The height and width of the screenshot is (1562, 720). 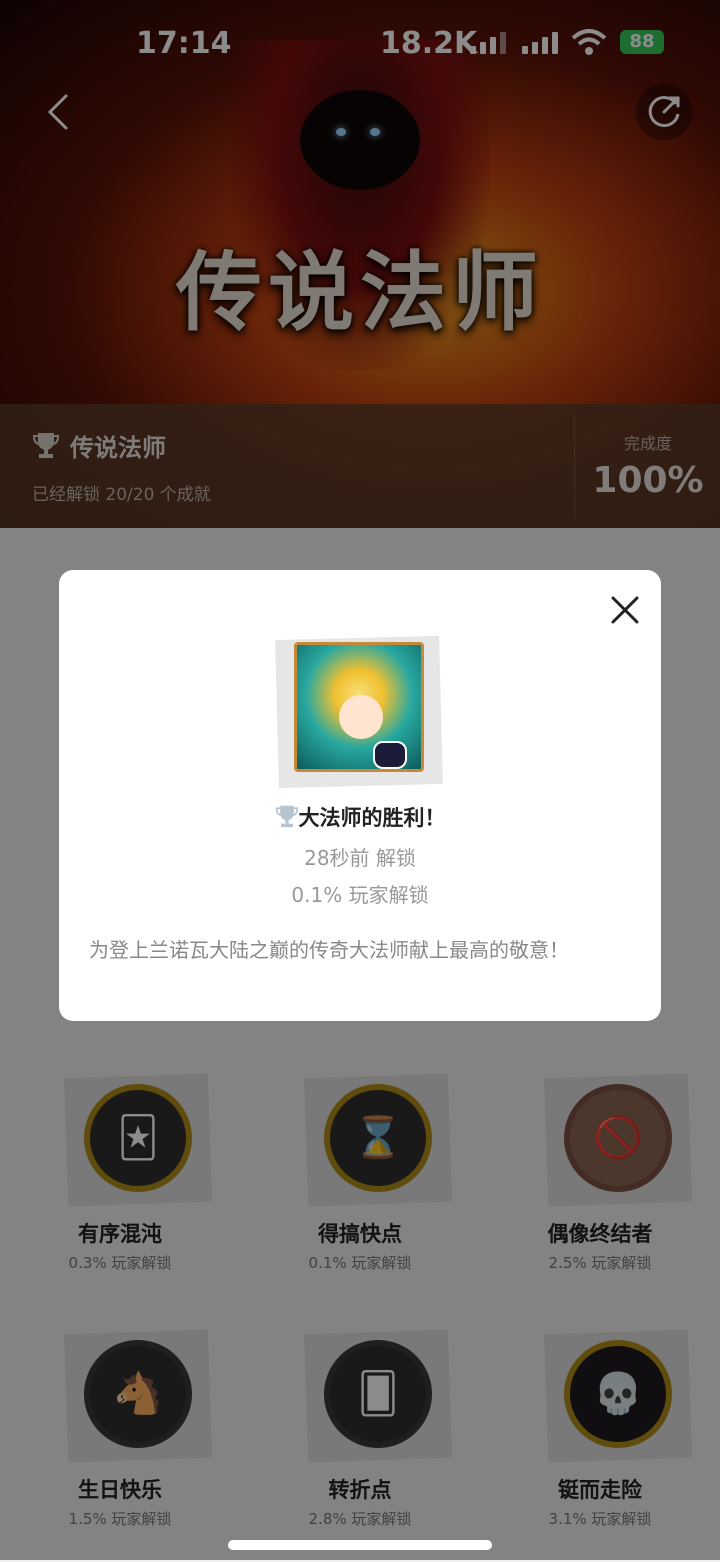 What do you see at coordinates (372, 818) in the screenshot?
I see `achievement-title-text: 大法师的胜利！` at bounding box center [372, 818].